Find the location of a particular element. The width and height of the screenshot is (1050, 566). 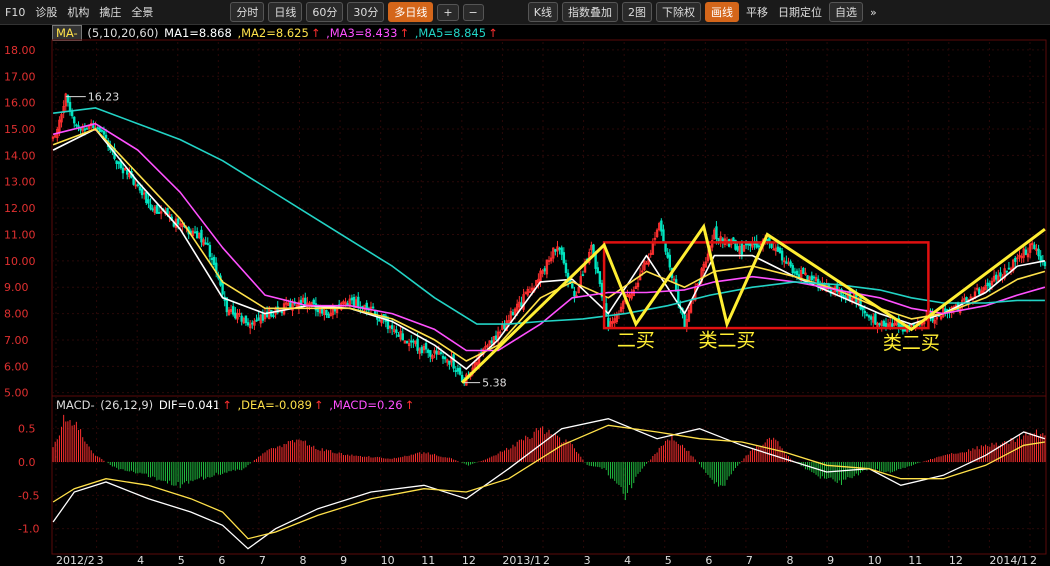

price-tick-label: 9.00 is located at coordinates (16, 287).